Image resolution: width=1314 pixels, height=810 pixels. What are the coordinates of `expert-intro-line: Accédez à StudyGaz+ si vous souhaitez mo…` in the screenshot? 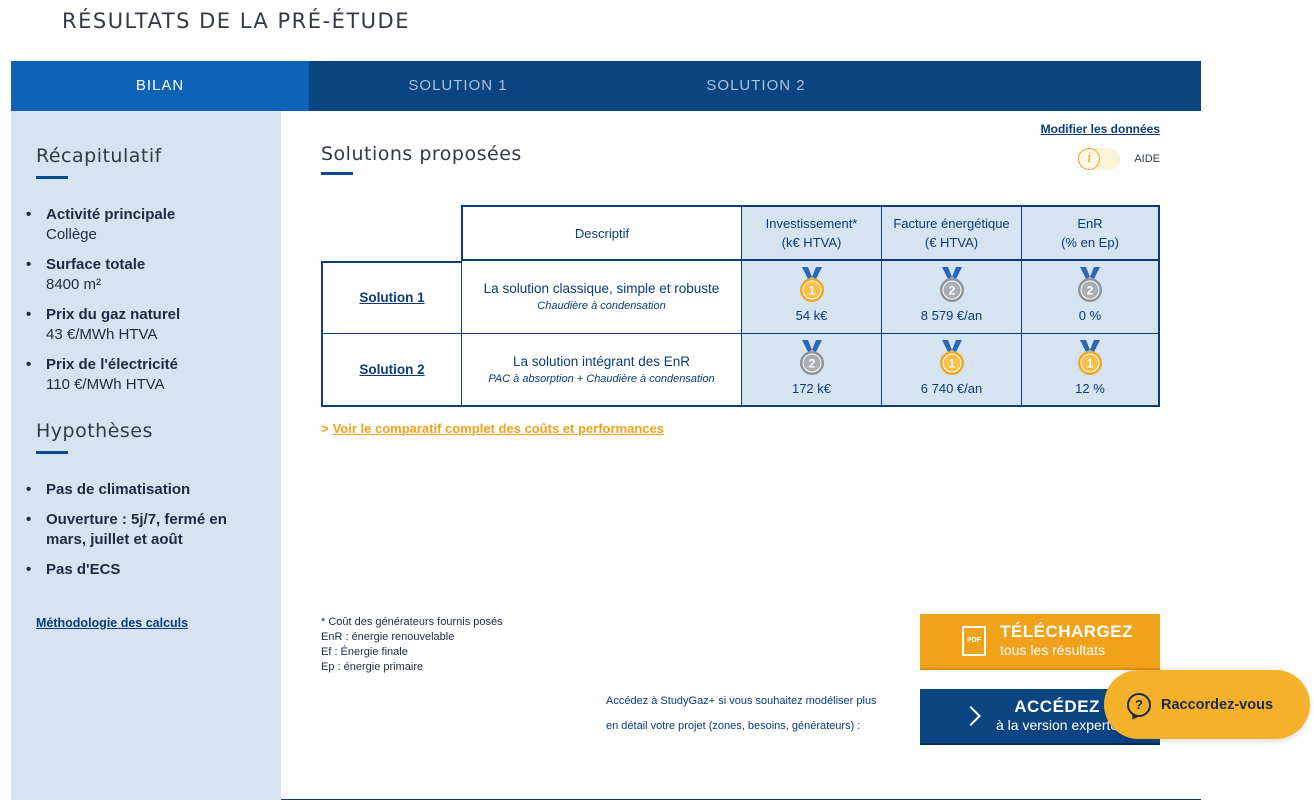 It's located at (741, 701).